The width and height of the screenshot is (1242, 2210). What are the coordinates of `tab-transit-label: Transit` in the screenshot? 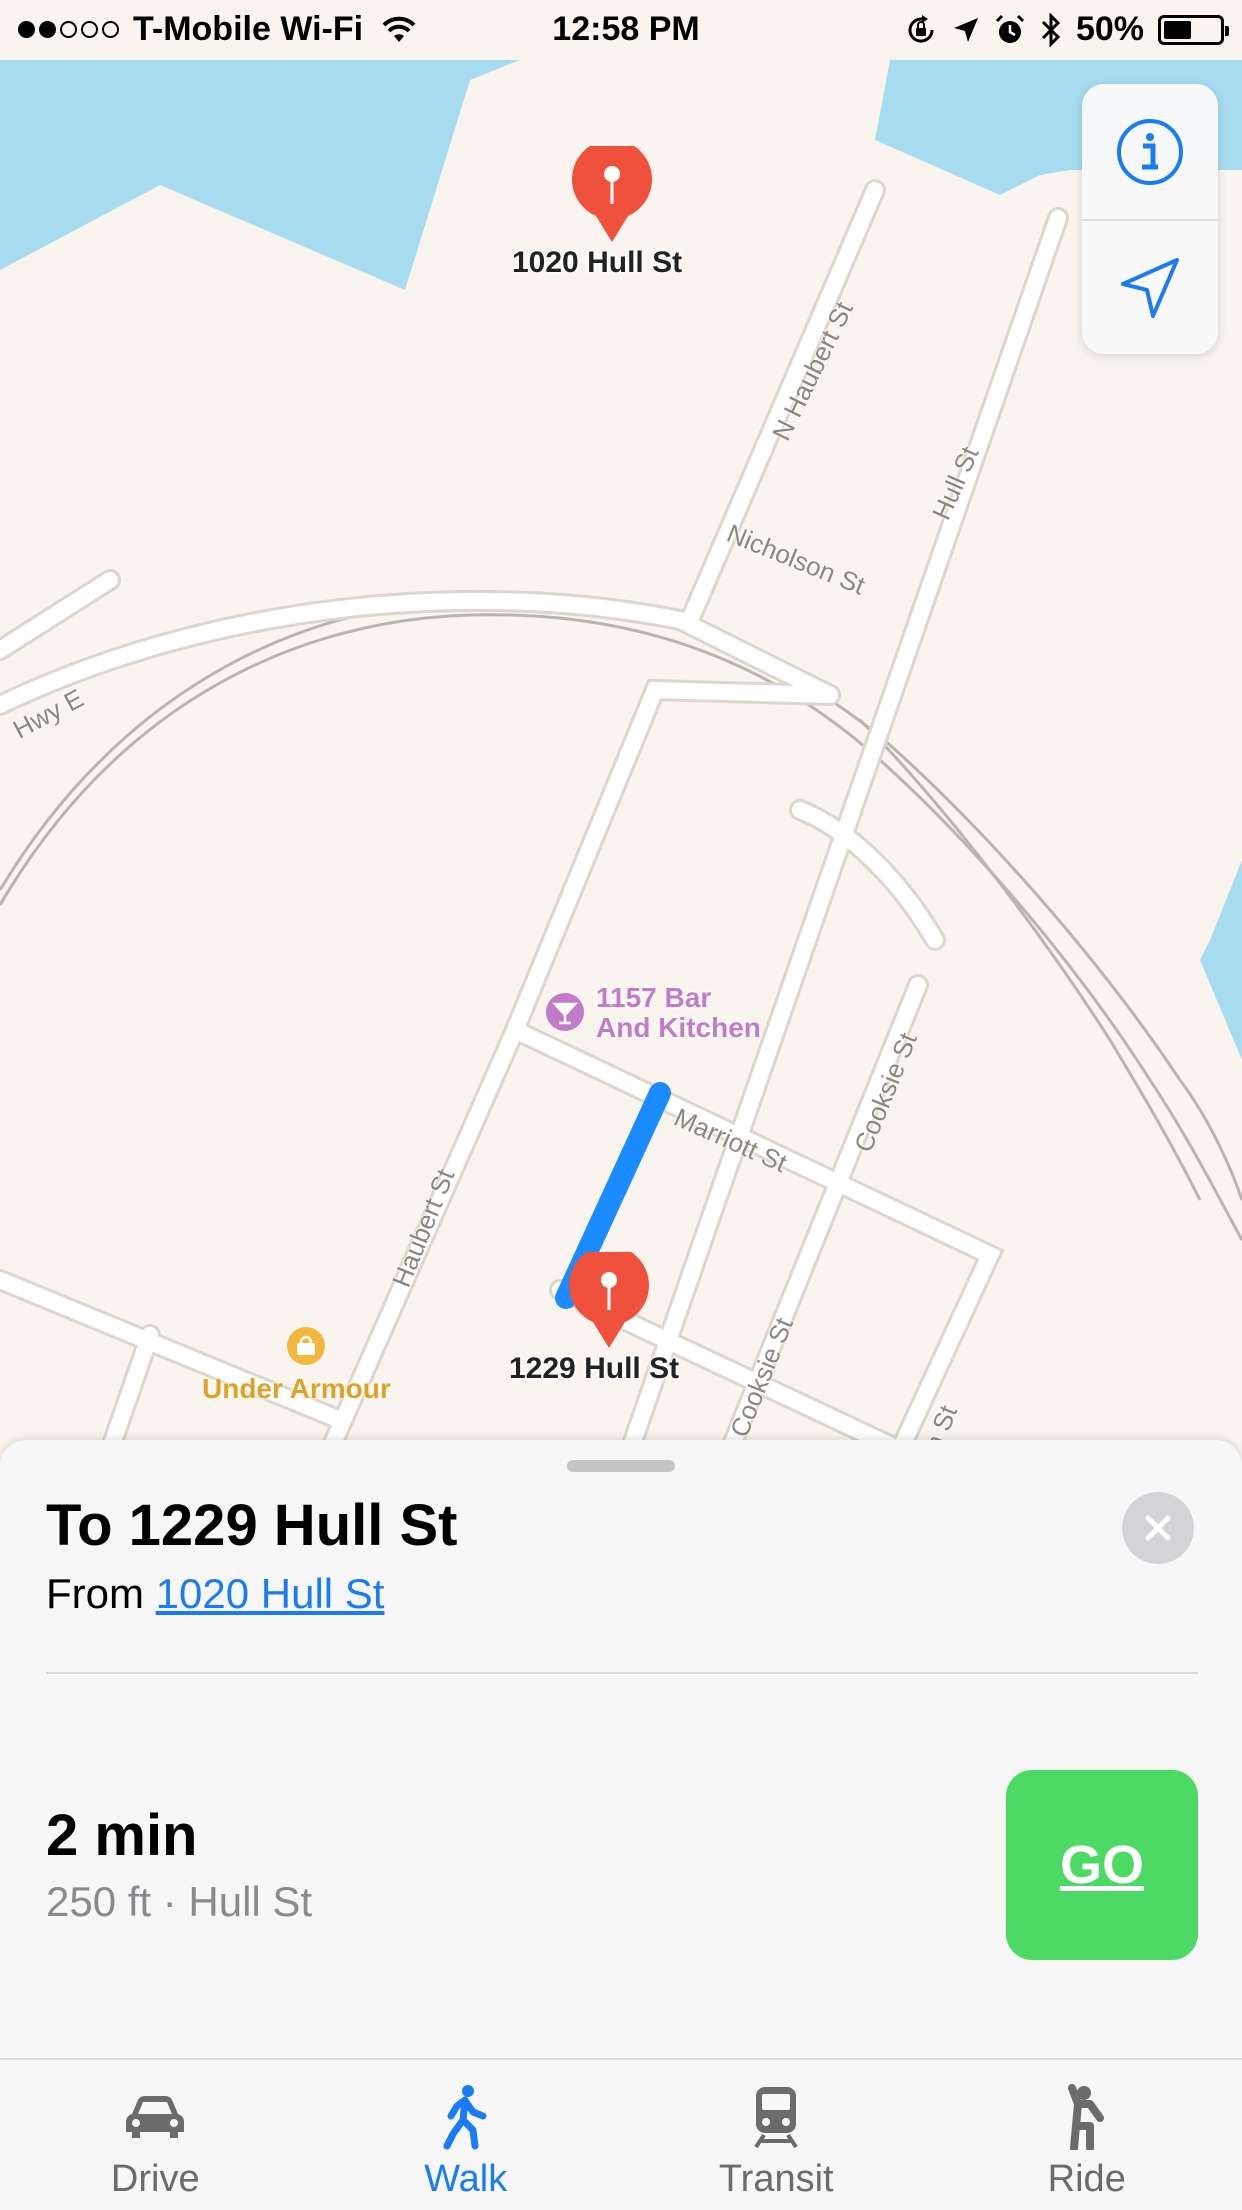 It's located at (776, 2179).